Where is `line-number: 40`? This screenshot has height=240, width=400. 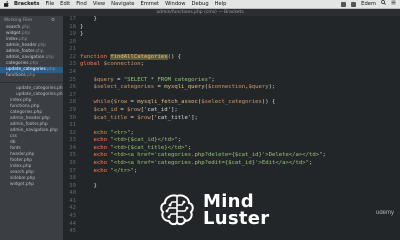
line-number: 40 is located at coordinates (72, 193).